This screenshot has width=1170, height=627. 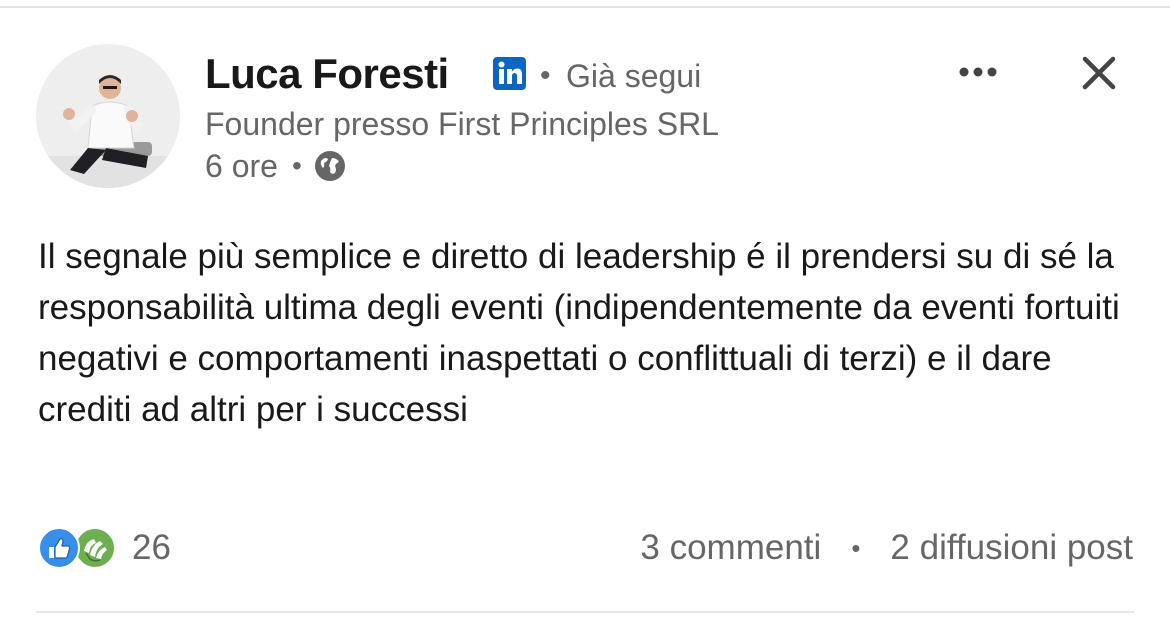 I want to click on post-meta: 6 ore •, so click(x=275, y=166).